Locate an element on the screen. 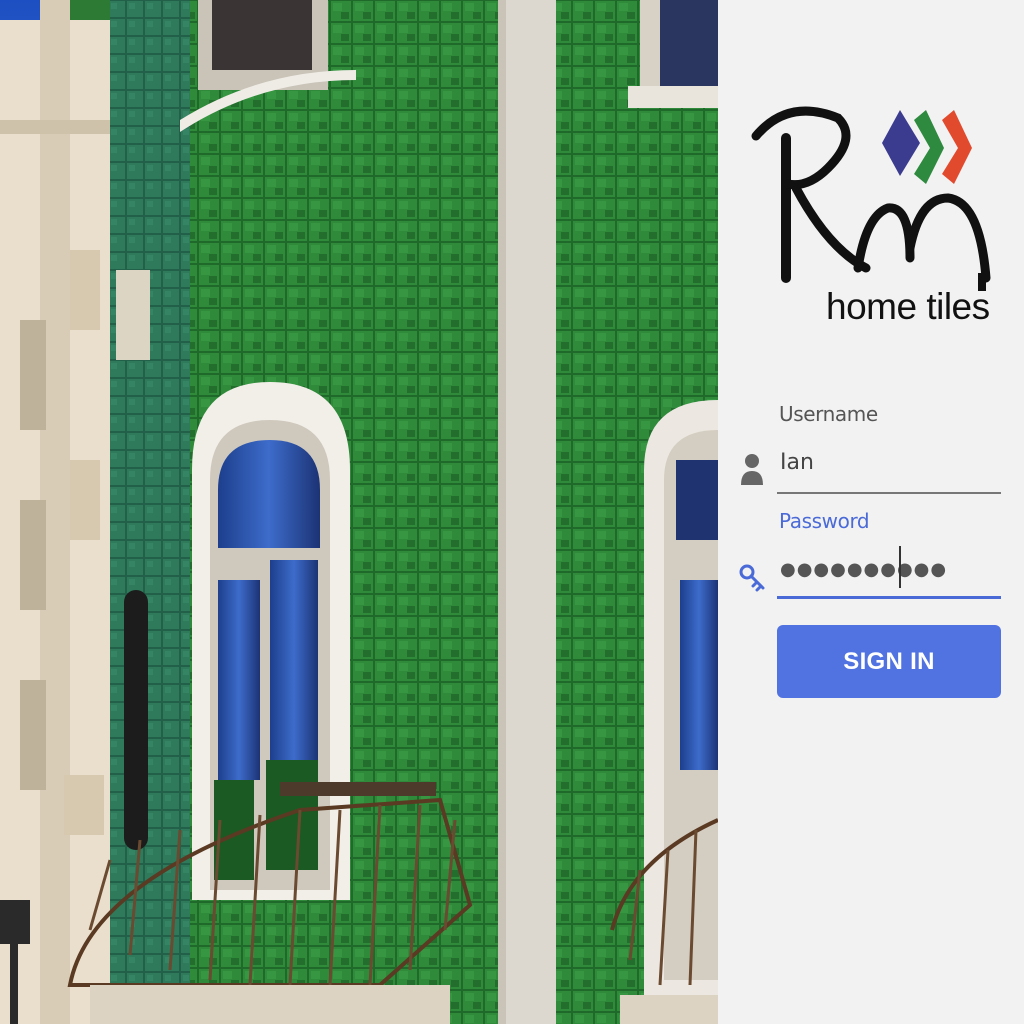 The width and height of the screenshot is (1024, 1024). password-label: Password is located at coordinates (824, 521).